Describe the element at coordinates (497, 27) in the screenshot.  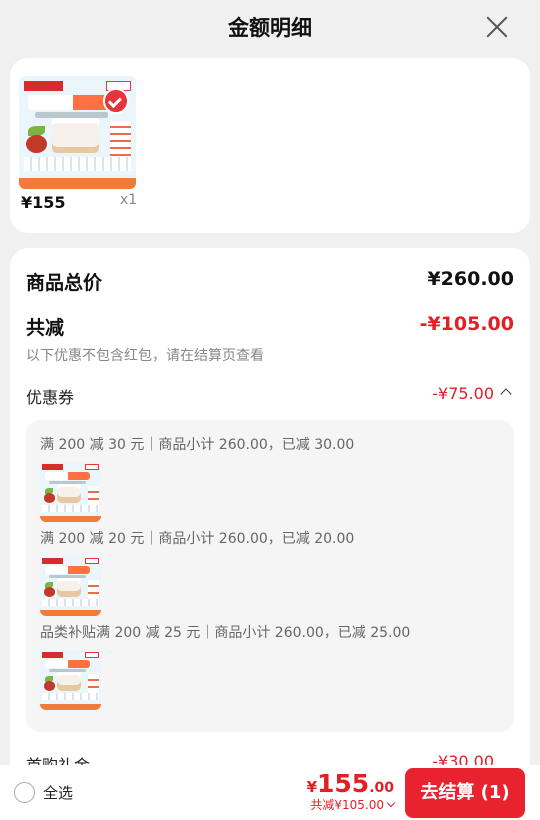
I see `close-icon` at that location.